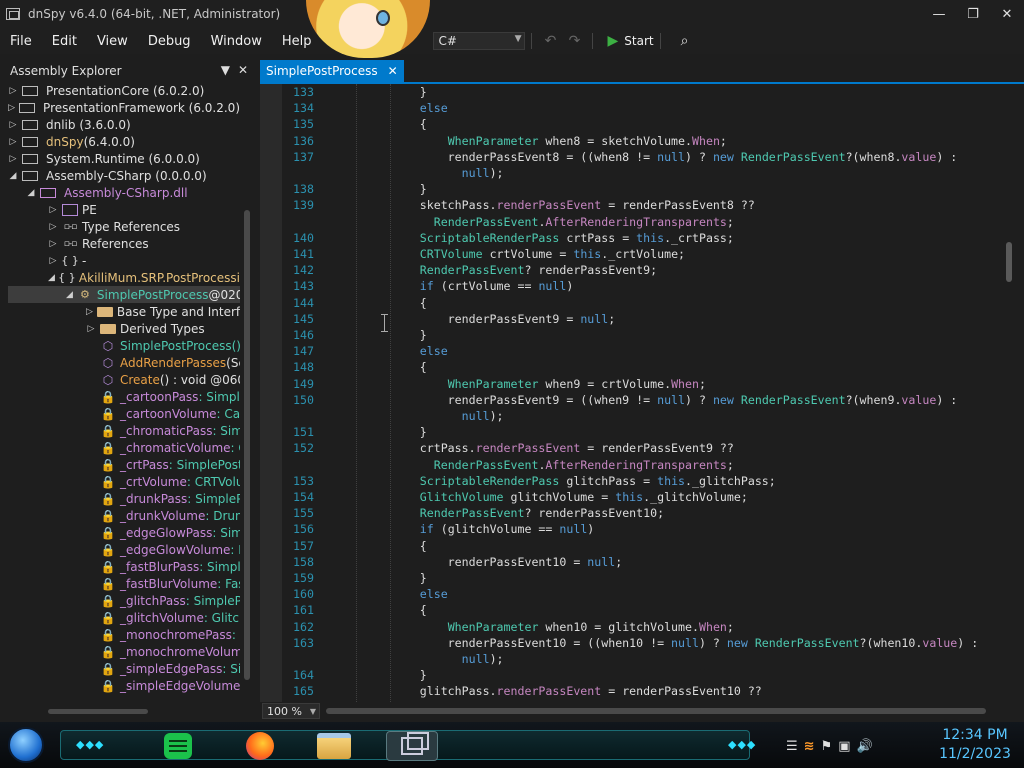 The width and height of the screenshot is (1024, 768). What do you see at coordinates (630, 41) in the screenshot?
I see `start-button: ▶ Start` at bounding box center [630, 41].